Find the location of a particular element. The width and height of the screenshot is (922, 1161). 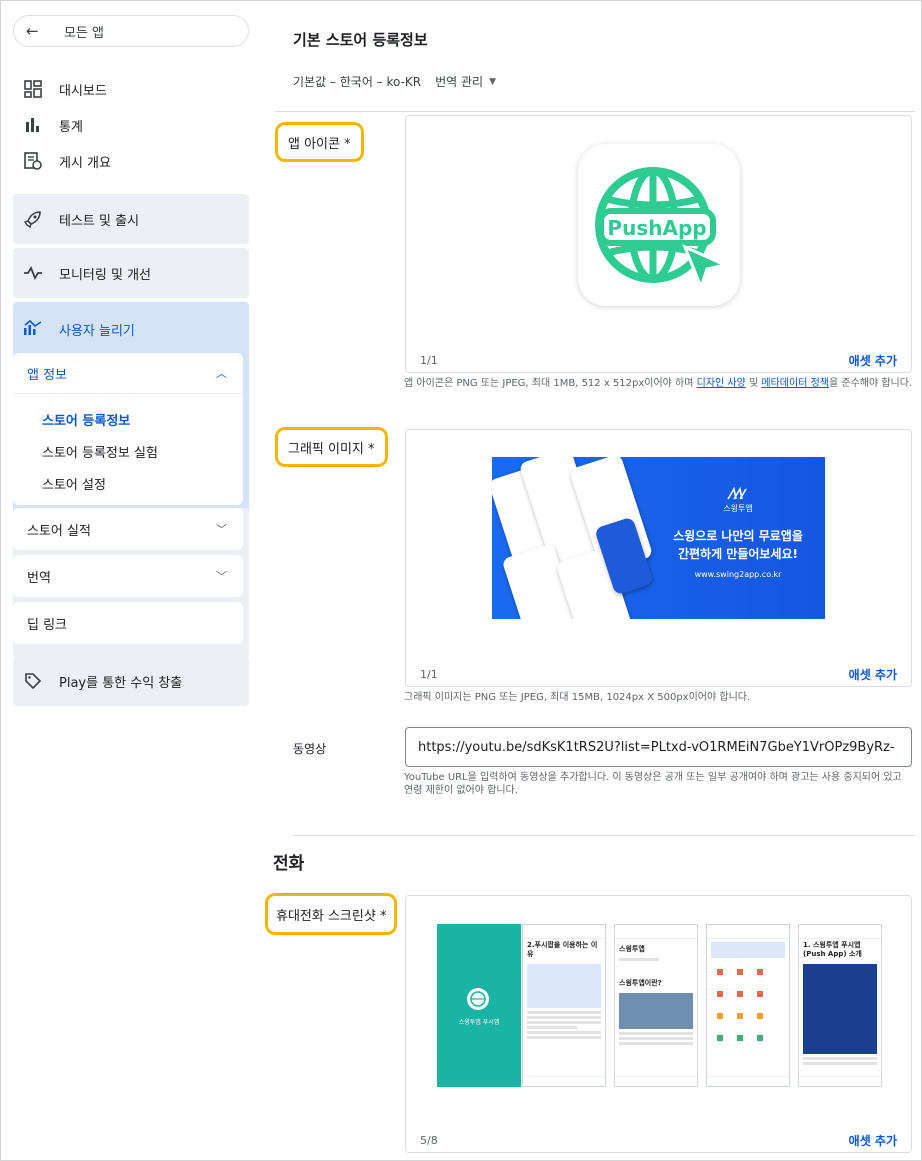

sidebar-item-label: 대시보드 is located at coordinates (83, 91).